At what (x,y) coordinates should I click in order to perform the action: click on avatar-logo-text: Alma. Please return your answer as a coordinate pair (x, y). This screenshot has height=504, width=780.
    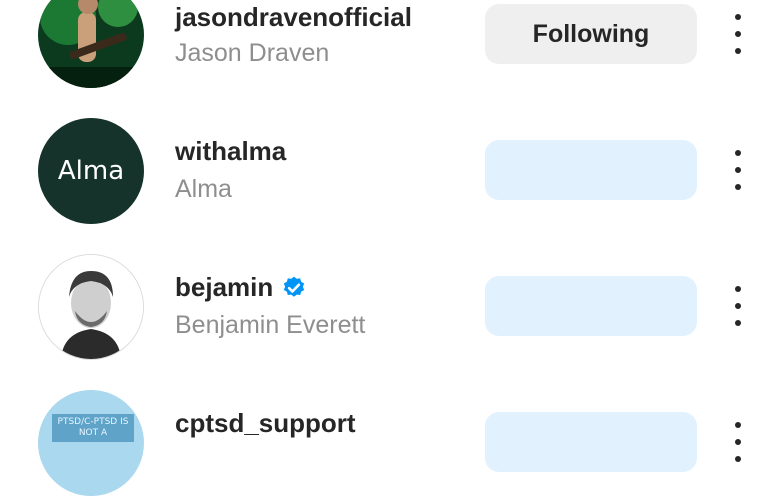
    Looking at the image, I should click on (91, 171).